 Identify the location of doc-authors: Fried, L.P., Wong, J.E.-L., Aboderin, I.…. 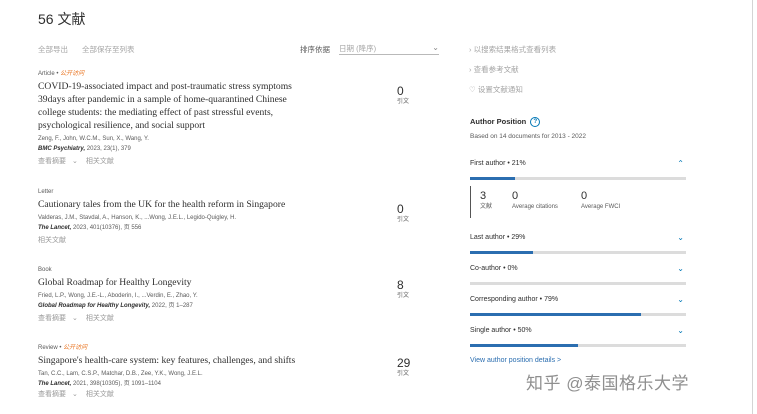
(238, 296).